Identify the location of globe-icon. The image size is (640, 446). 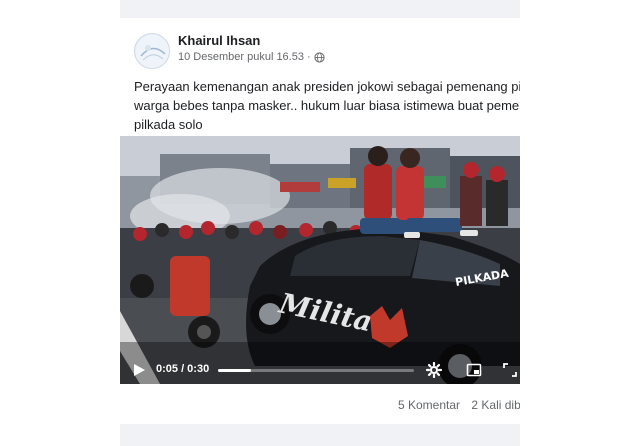
(319, 57).